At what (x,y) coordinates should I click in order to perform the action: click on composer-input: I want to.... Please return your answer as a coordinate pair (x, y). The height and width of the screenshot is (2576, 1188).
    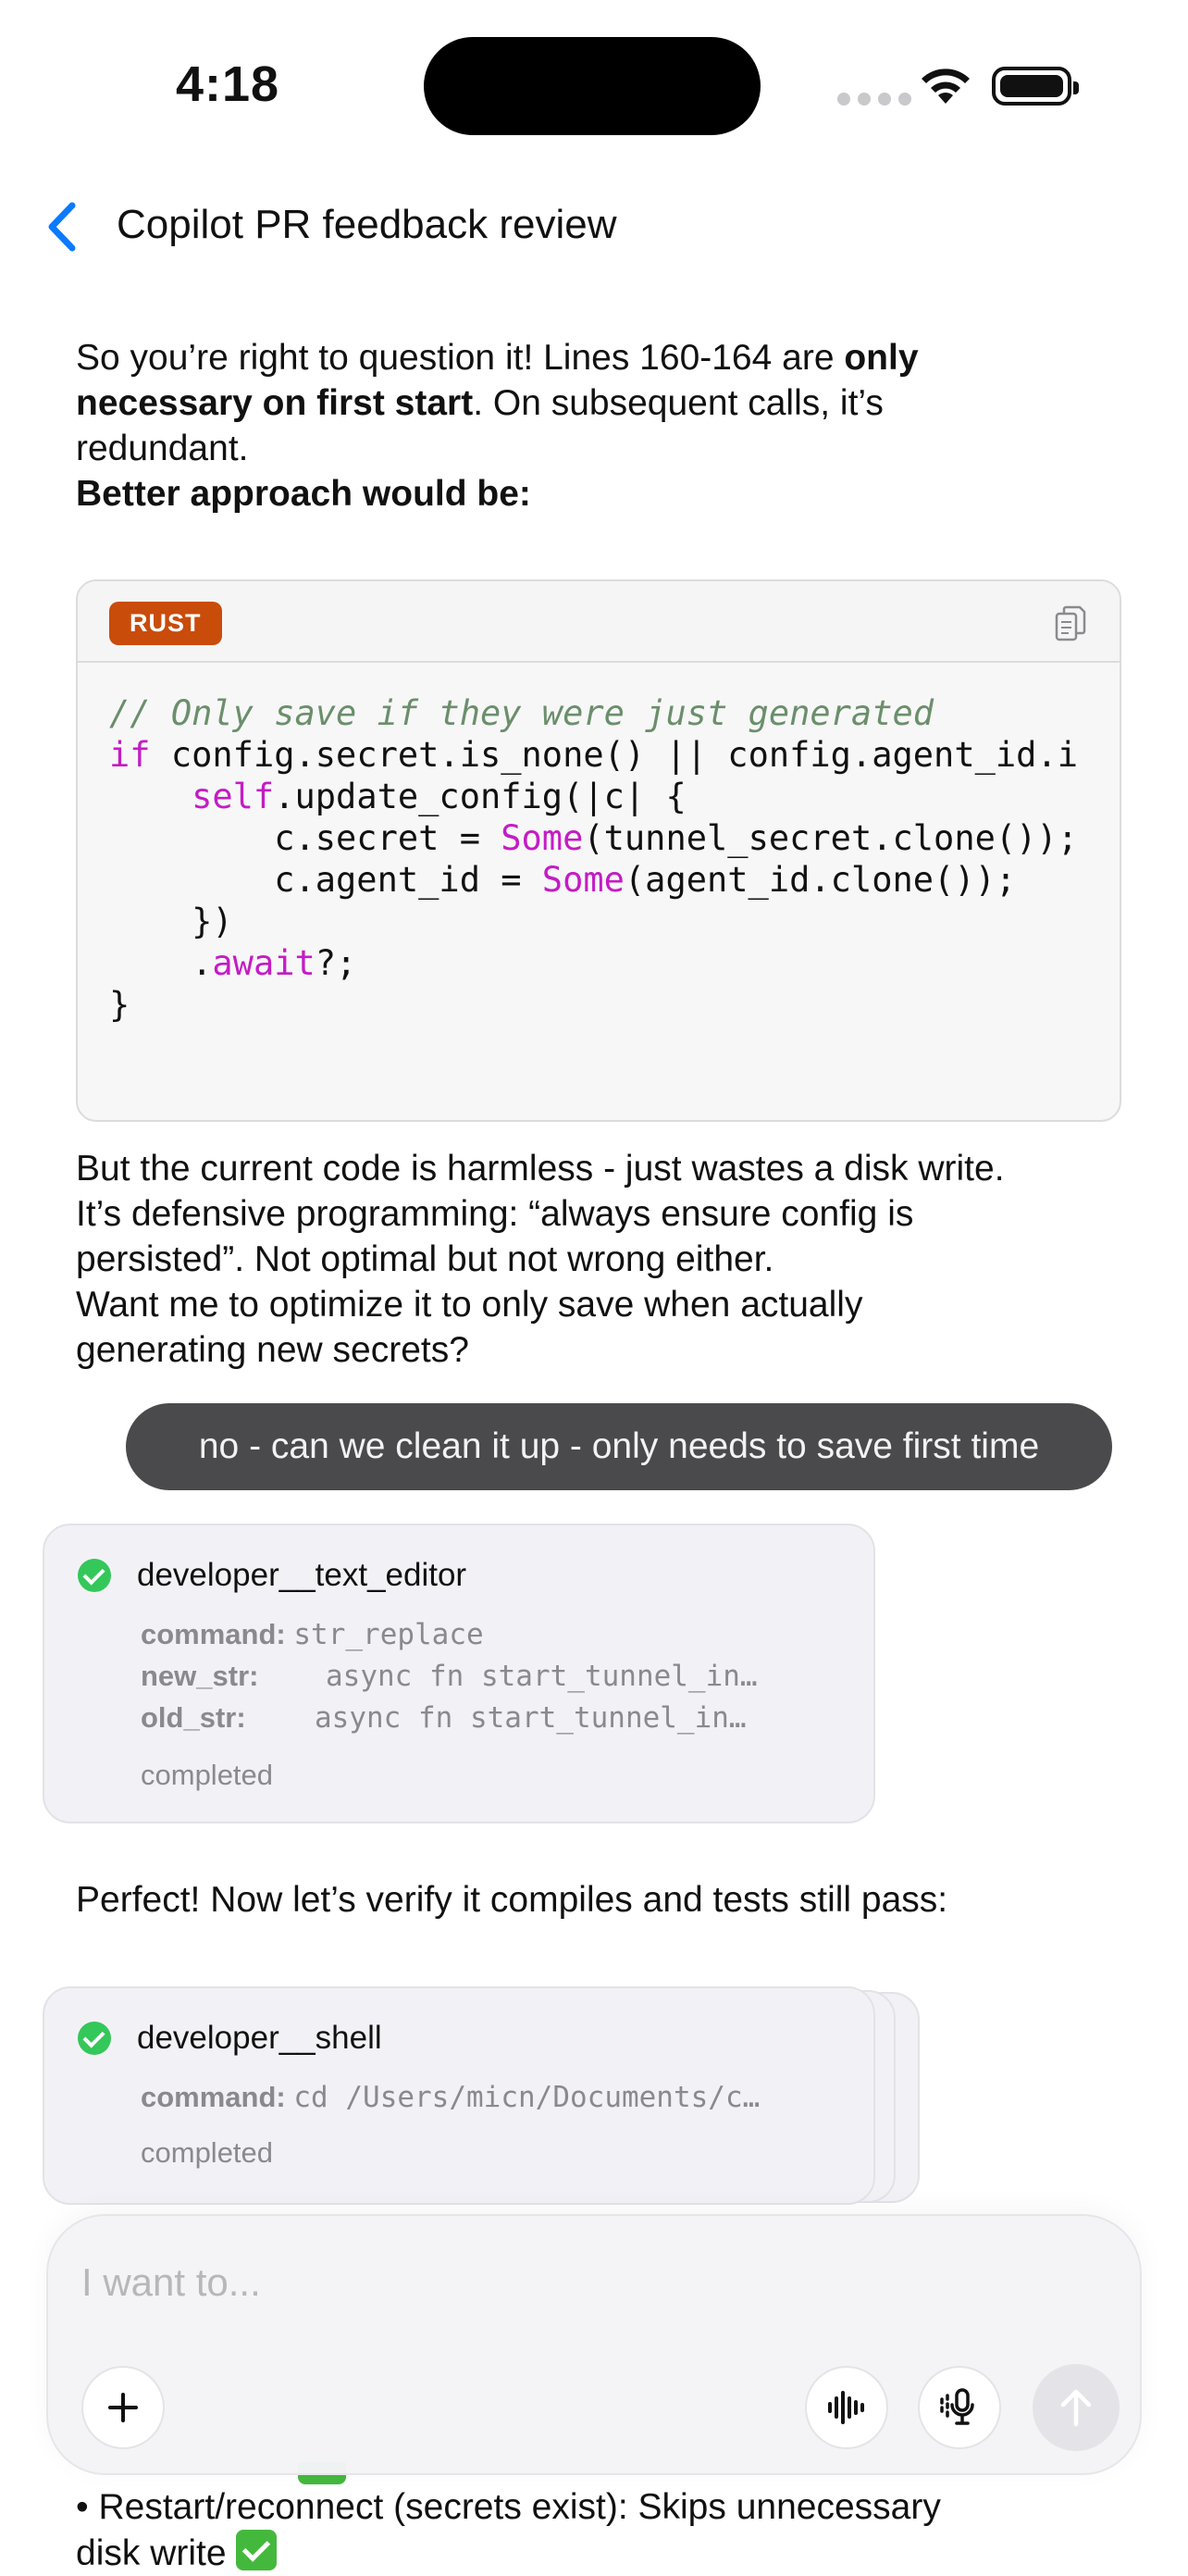
    Looking at the image, I should click on (171, 2282).